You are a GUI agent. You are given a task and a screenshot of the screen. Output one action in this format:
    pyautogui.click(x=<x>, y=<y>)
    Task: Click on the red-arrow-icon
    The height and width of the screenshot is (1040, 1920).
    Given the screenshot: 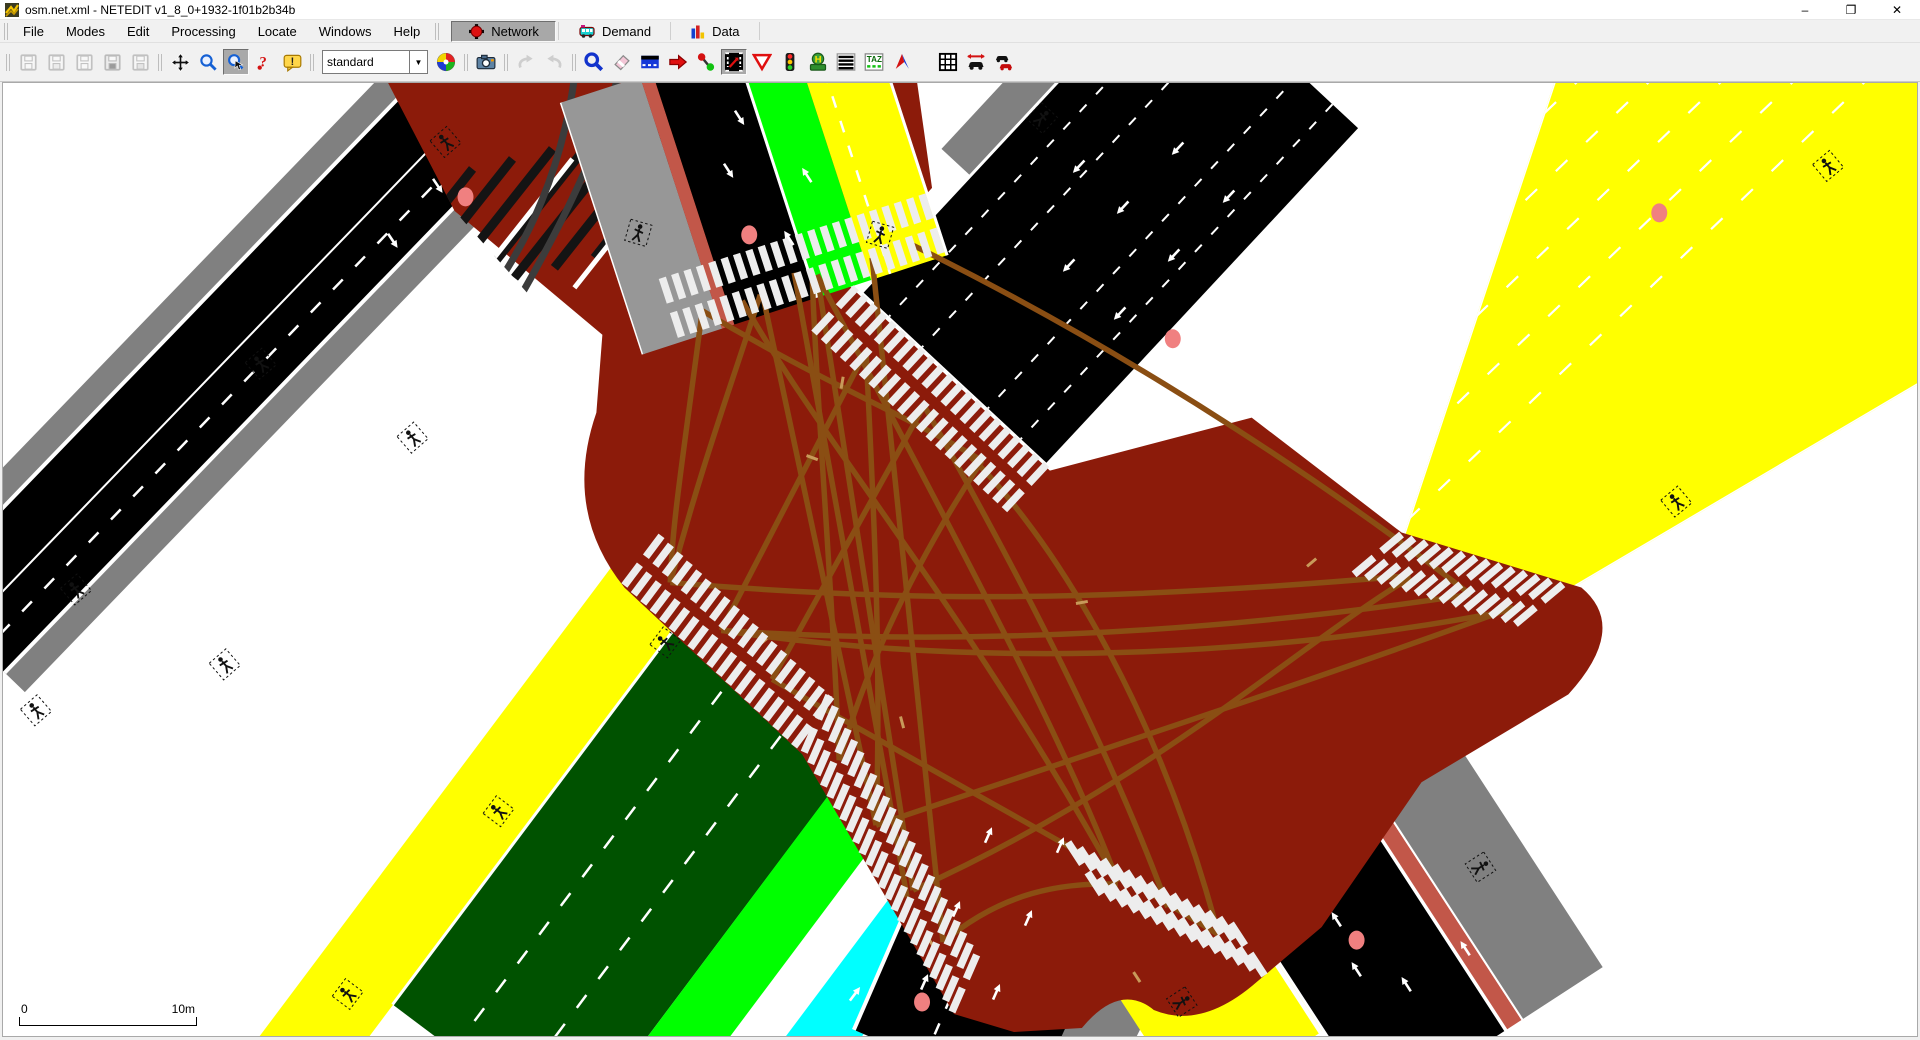 What is the action you would take?
    pyautogui.click(x=678, y=62)
    